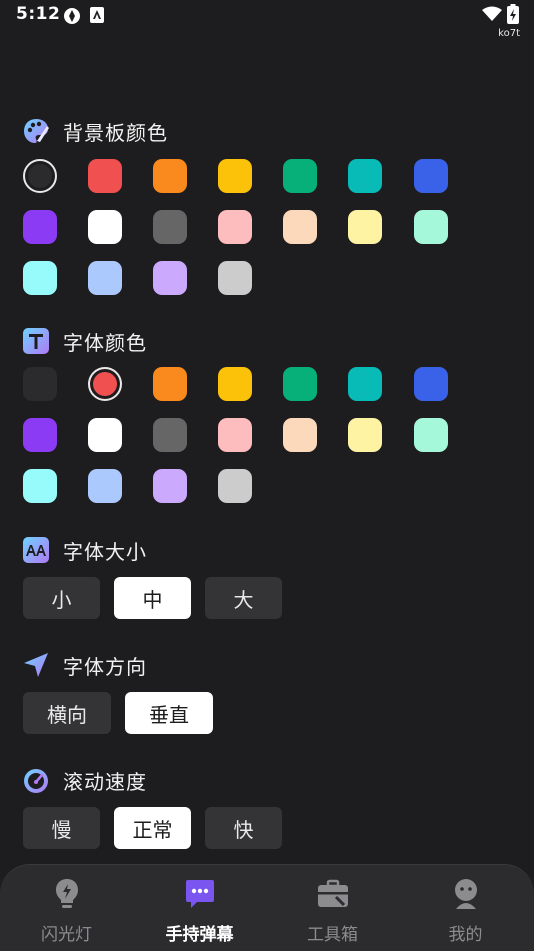  Describe the element at coordinates (243, 828) in the screenshot. I see `speed-fast-button: 快` at that location.